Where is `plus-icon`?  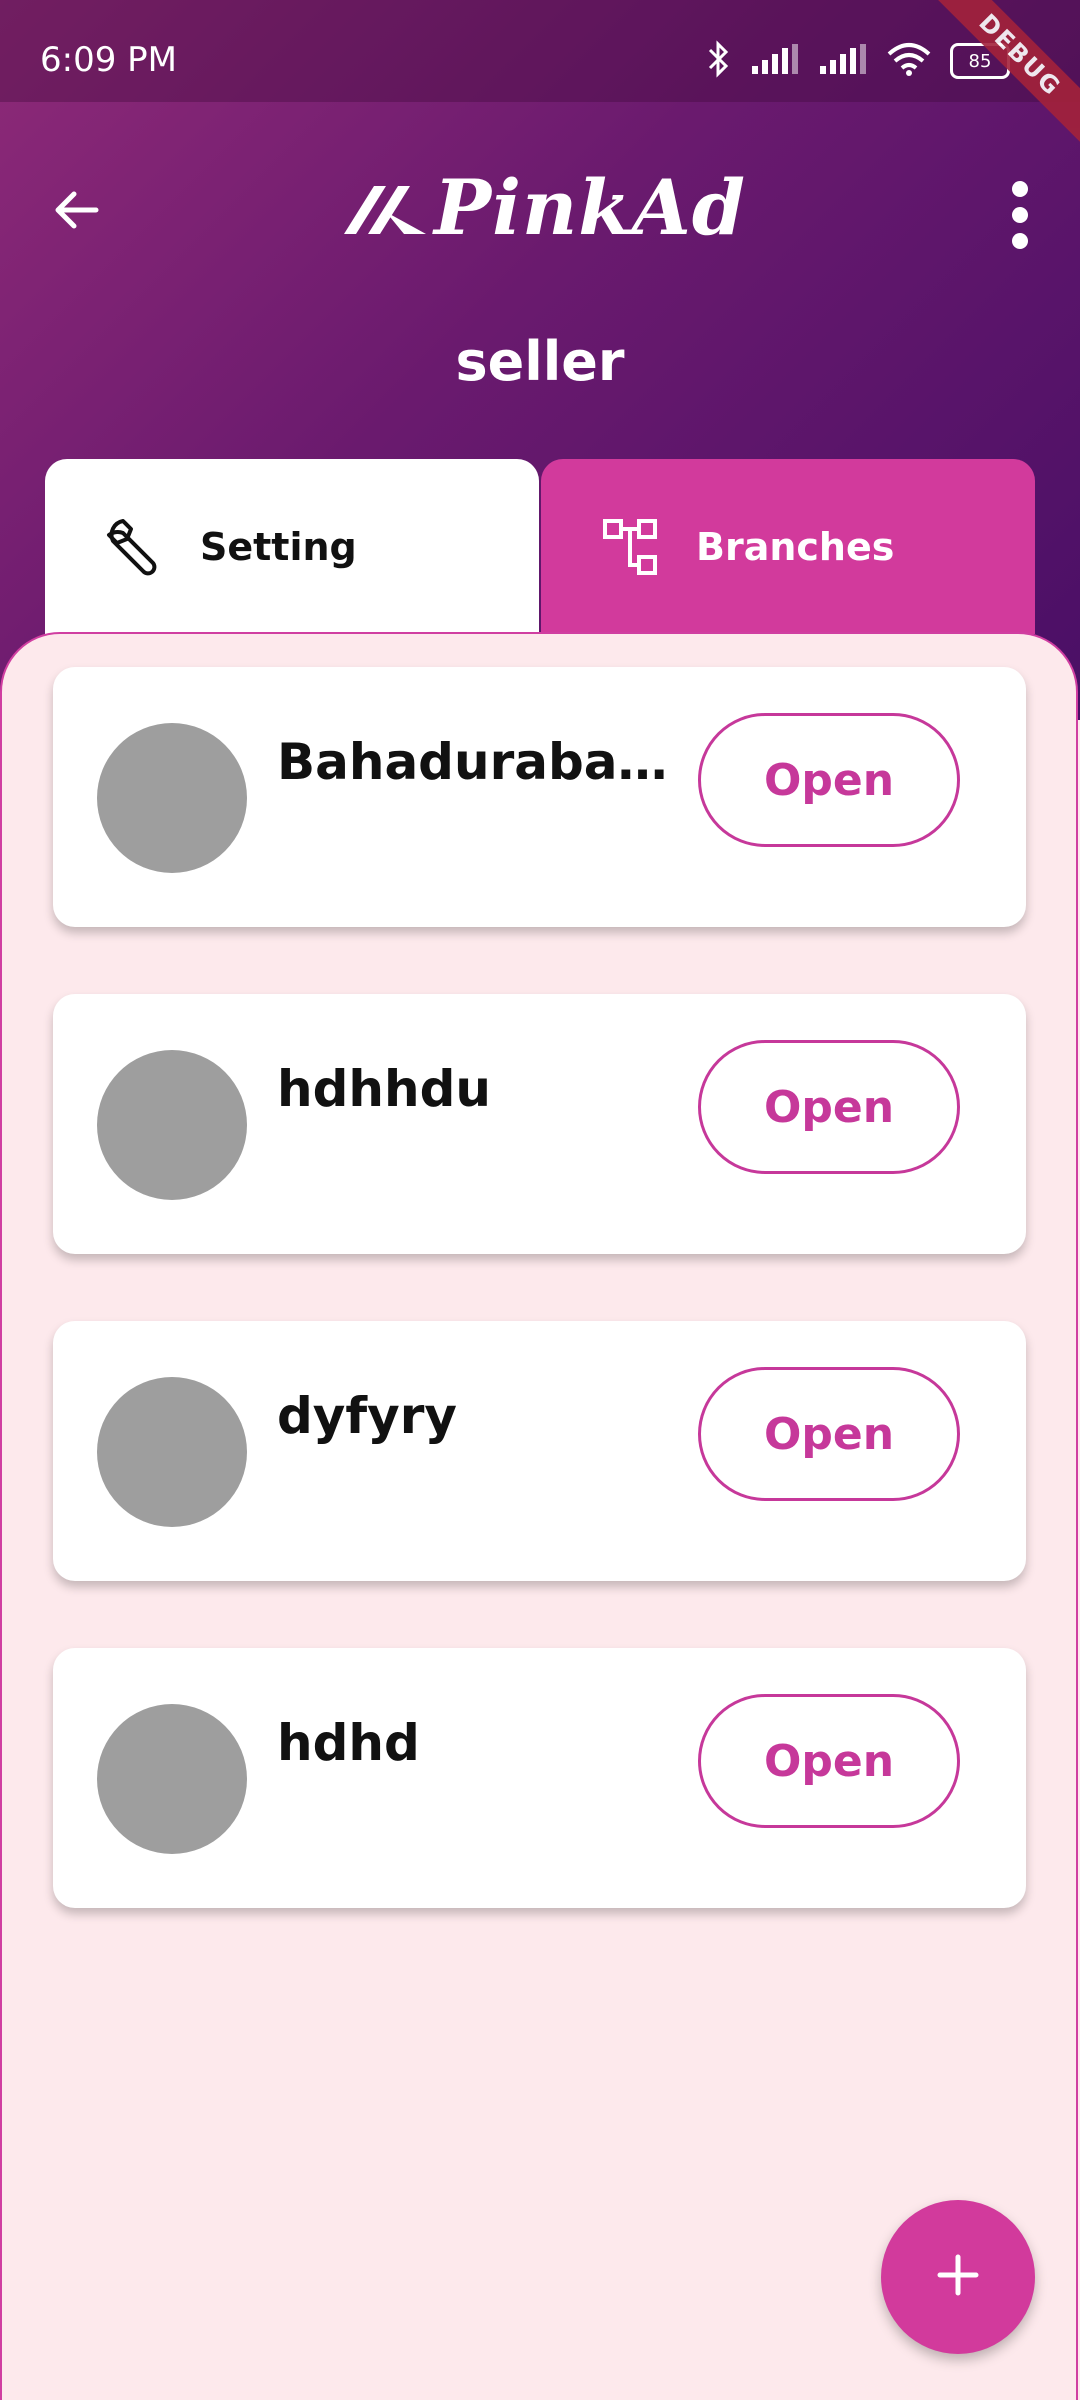 plus-icon is located at coordinates (958, 2277).